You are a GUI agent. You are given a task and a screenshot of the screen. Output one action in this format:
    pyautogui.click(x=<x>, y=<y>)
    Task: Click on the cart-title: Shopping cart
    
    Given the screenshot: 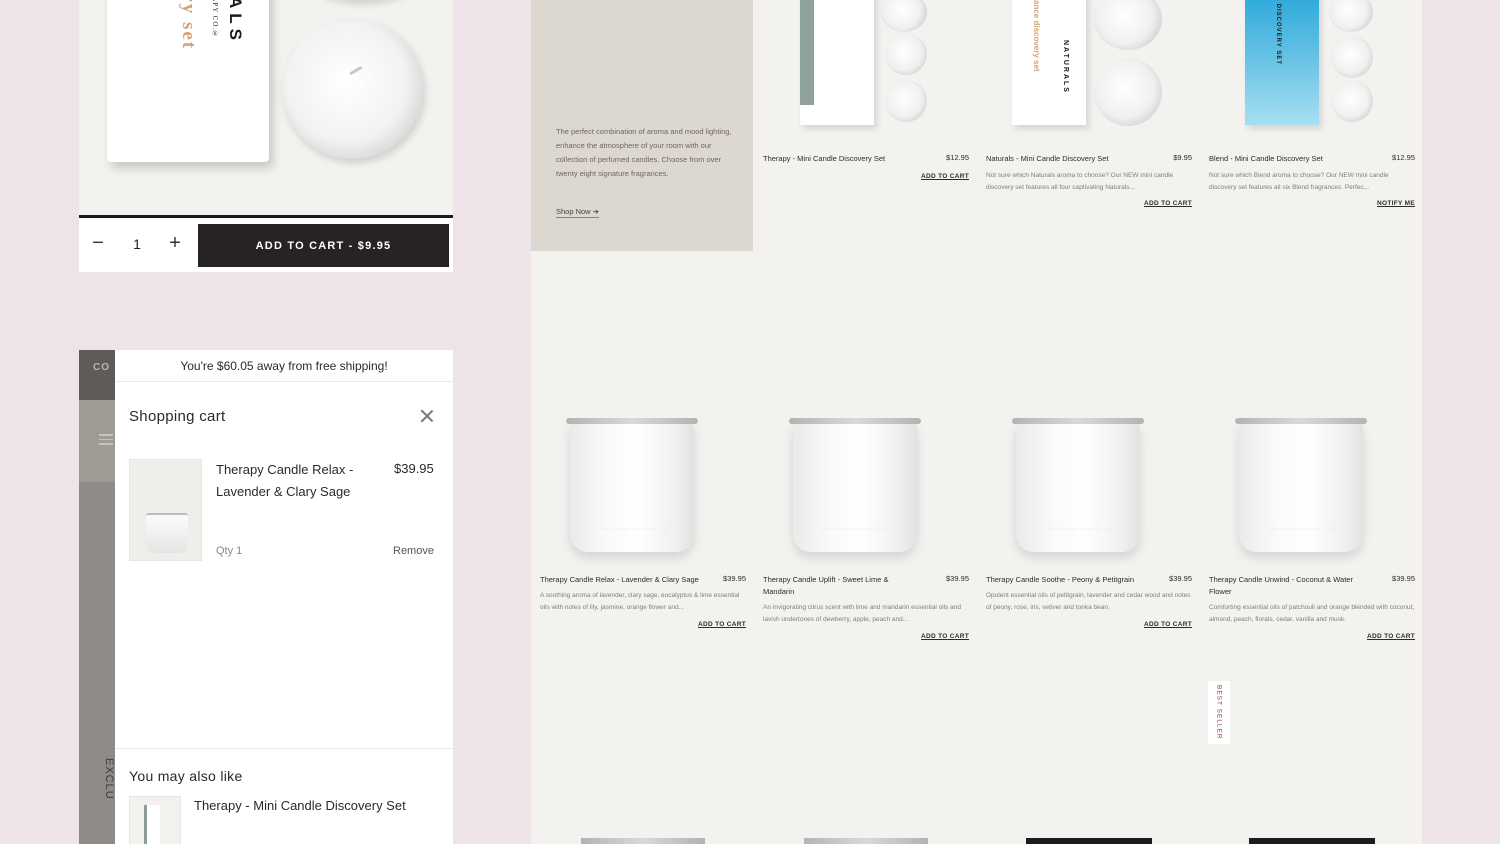 What is the action you would take?
    pyautogui.click(x=177, y=416)
    